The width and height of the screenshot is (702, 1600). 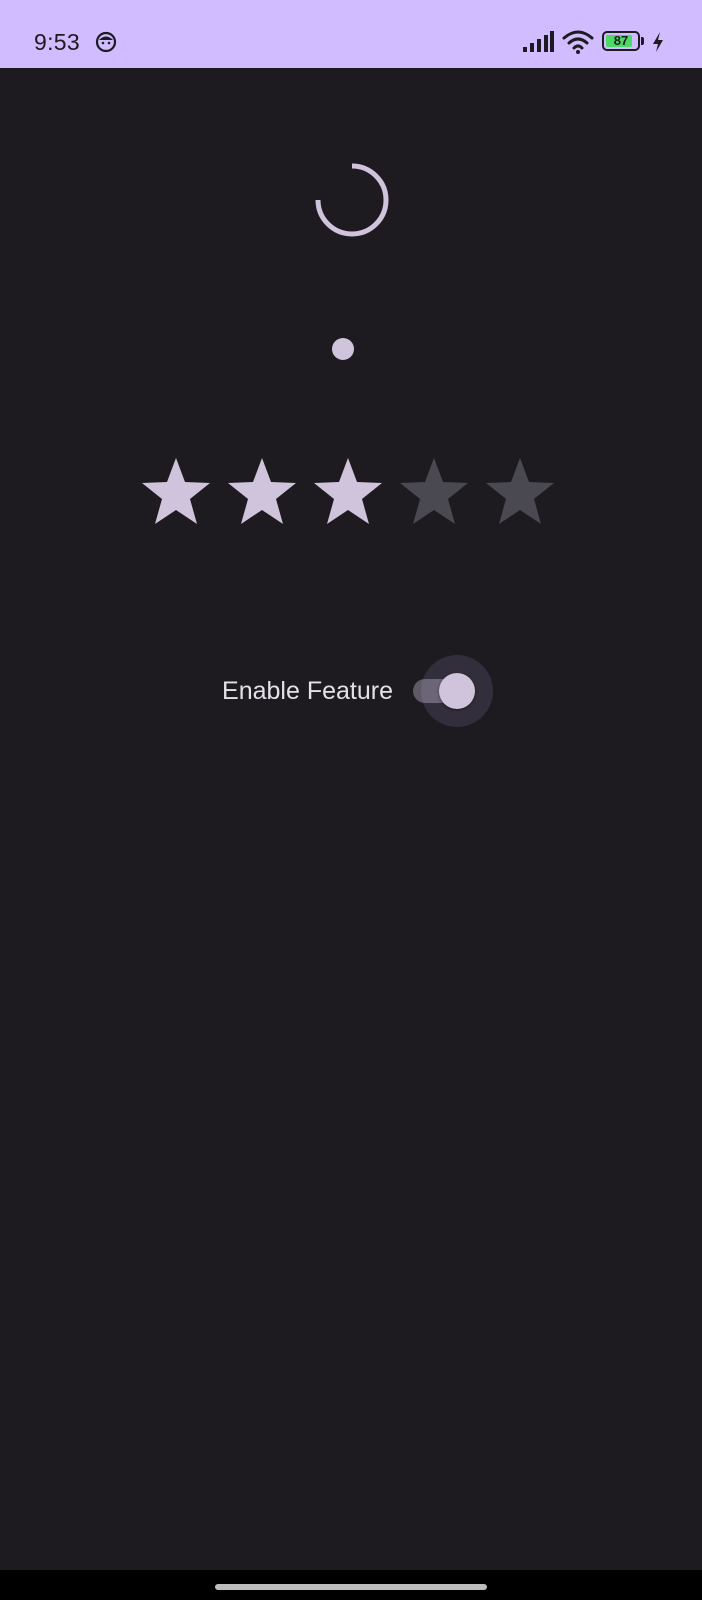 What do you see at coordinates (578, 42) in the screenshot?
I see `wifi-icon` at bounding box center [578, 42].